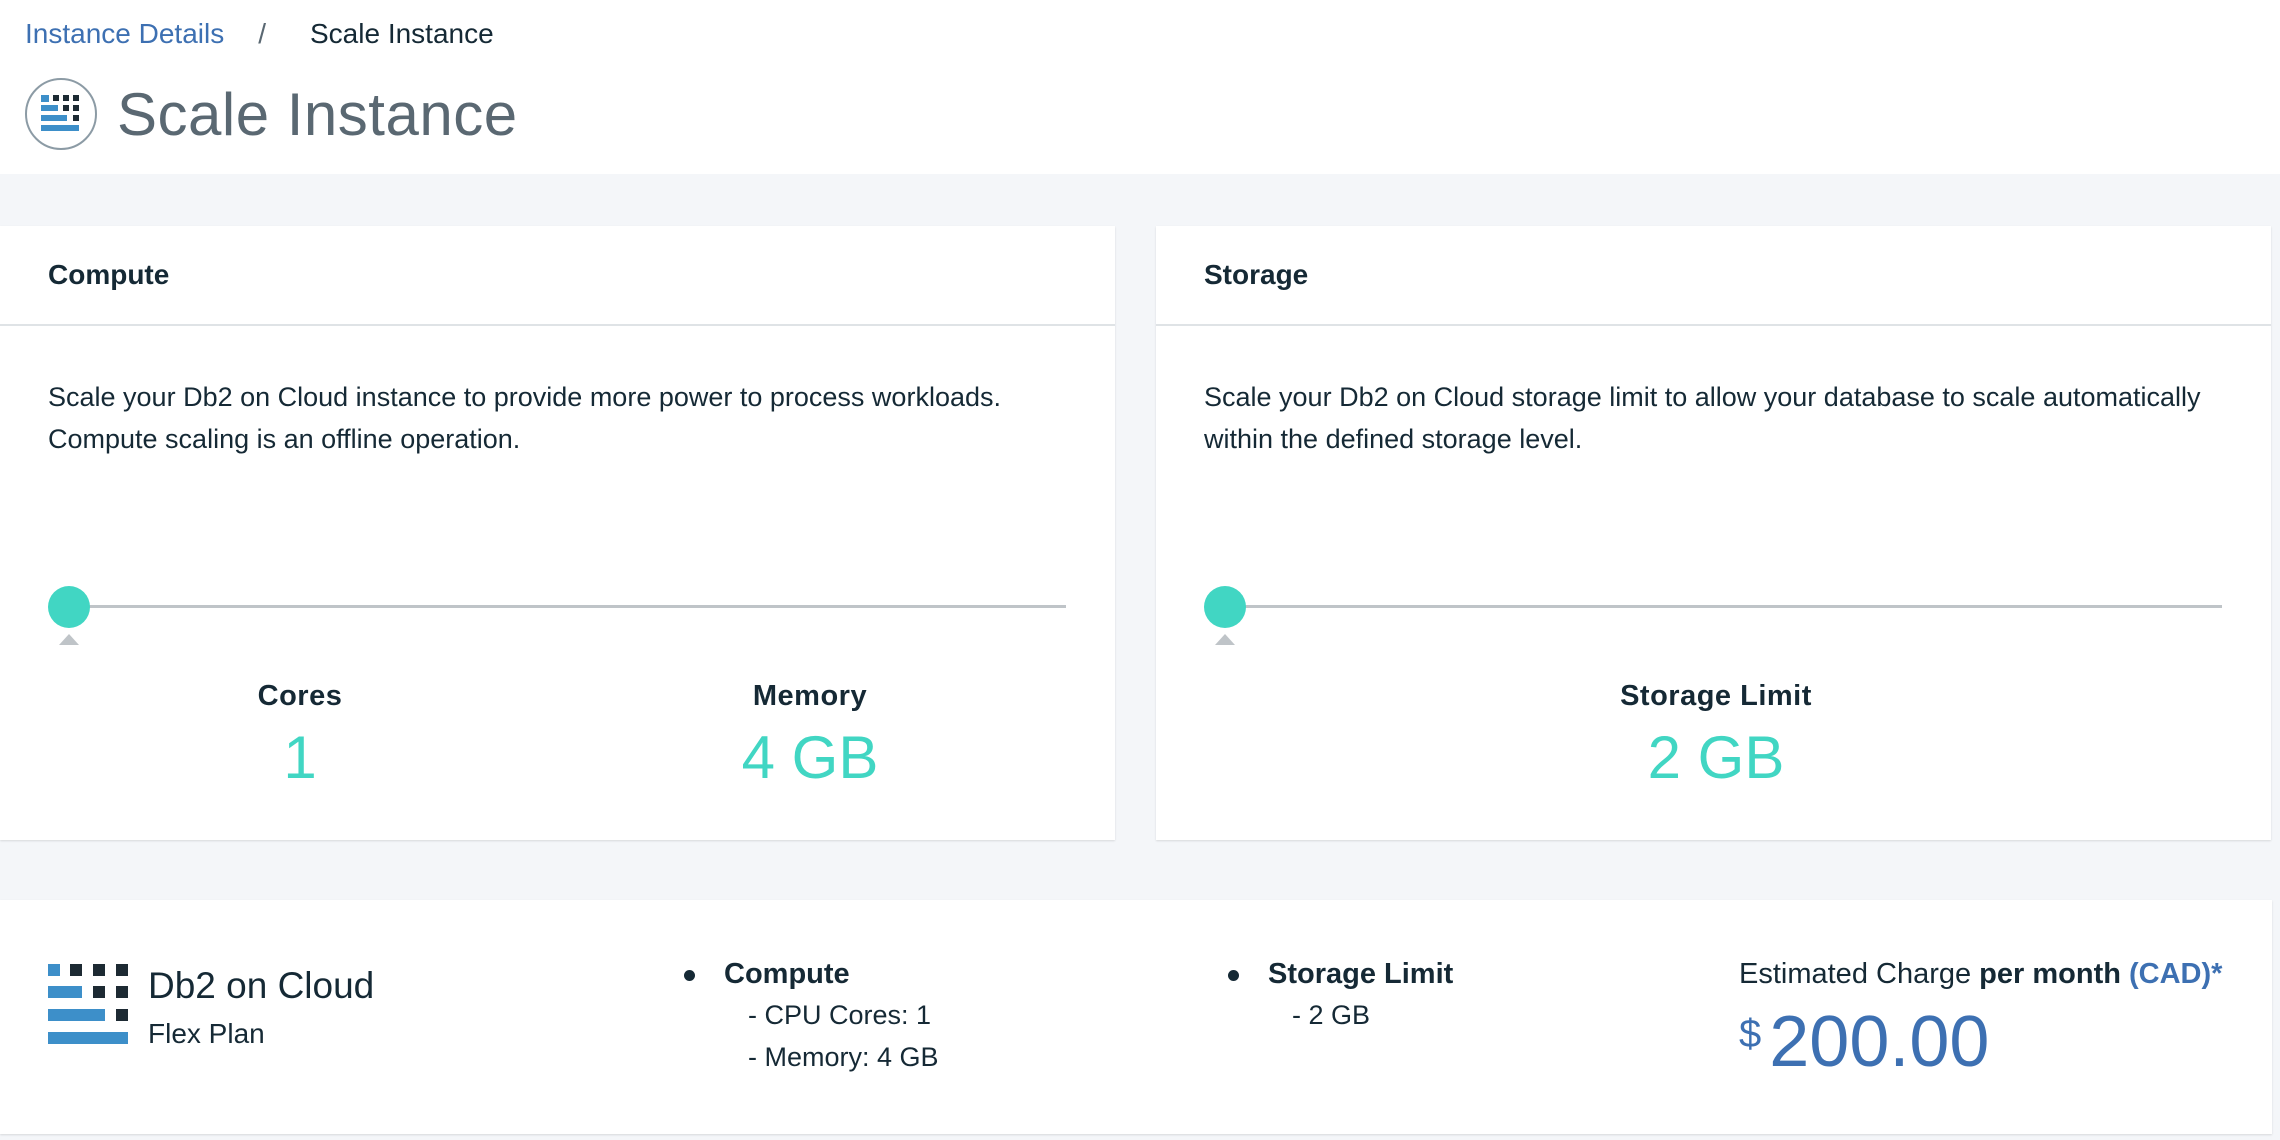 This screenshot has width=2280, height=1140. What do you see at coordinates (69, 607) in the screenshot?
I see `compute-slider-handle` at bounding box center [69, 607].